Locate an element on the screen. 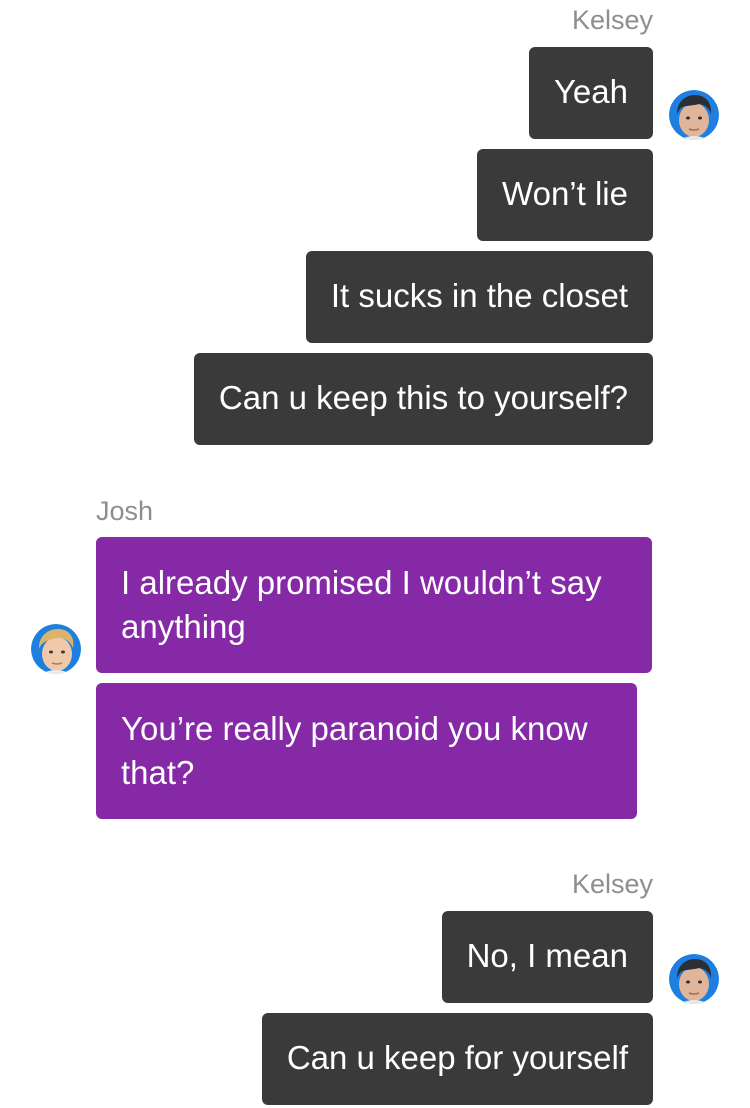 The height and width of the screenshot is (1108, 750). chat-bubble-incoming: You’re really paranoid you know that? is located at coordinates (366, 751).